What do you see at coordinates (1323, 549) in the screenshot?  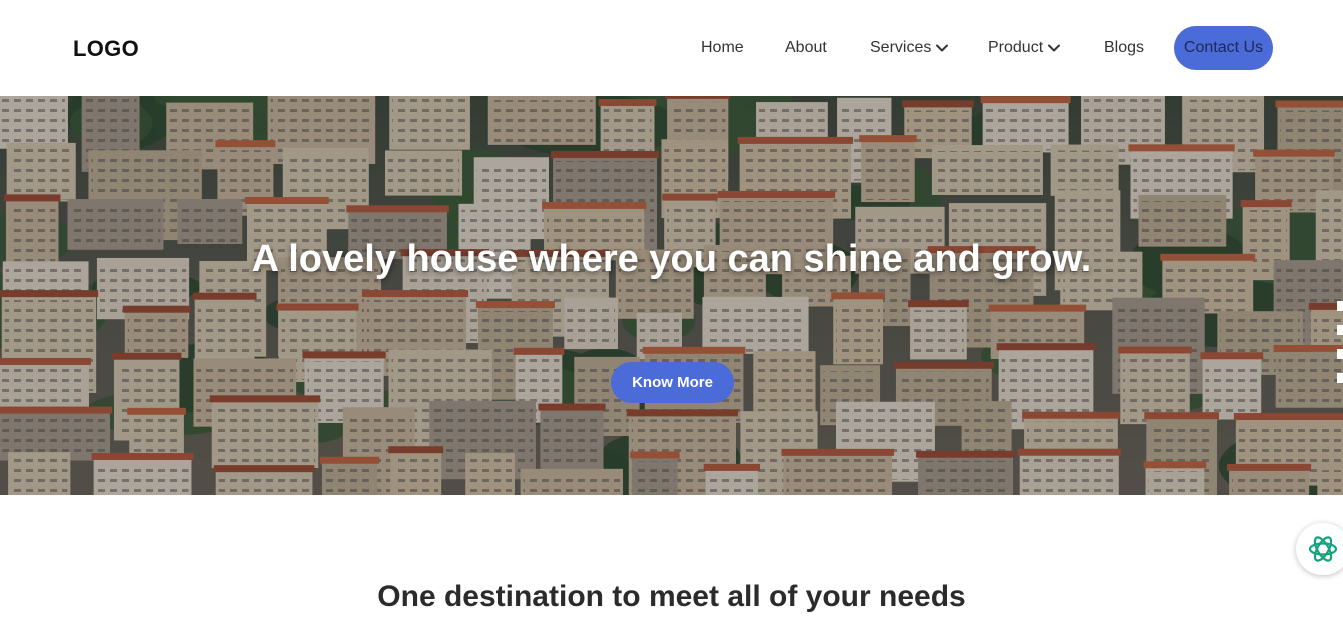 I see `openai-logo-icon` at bounding box center [1323, 549].